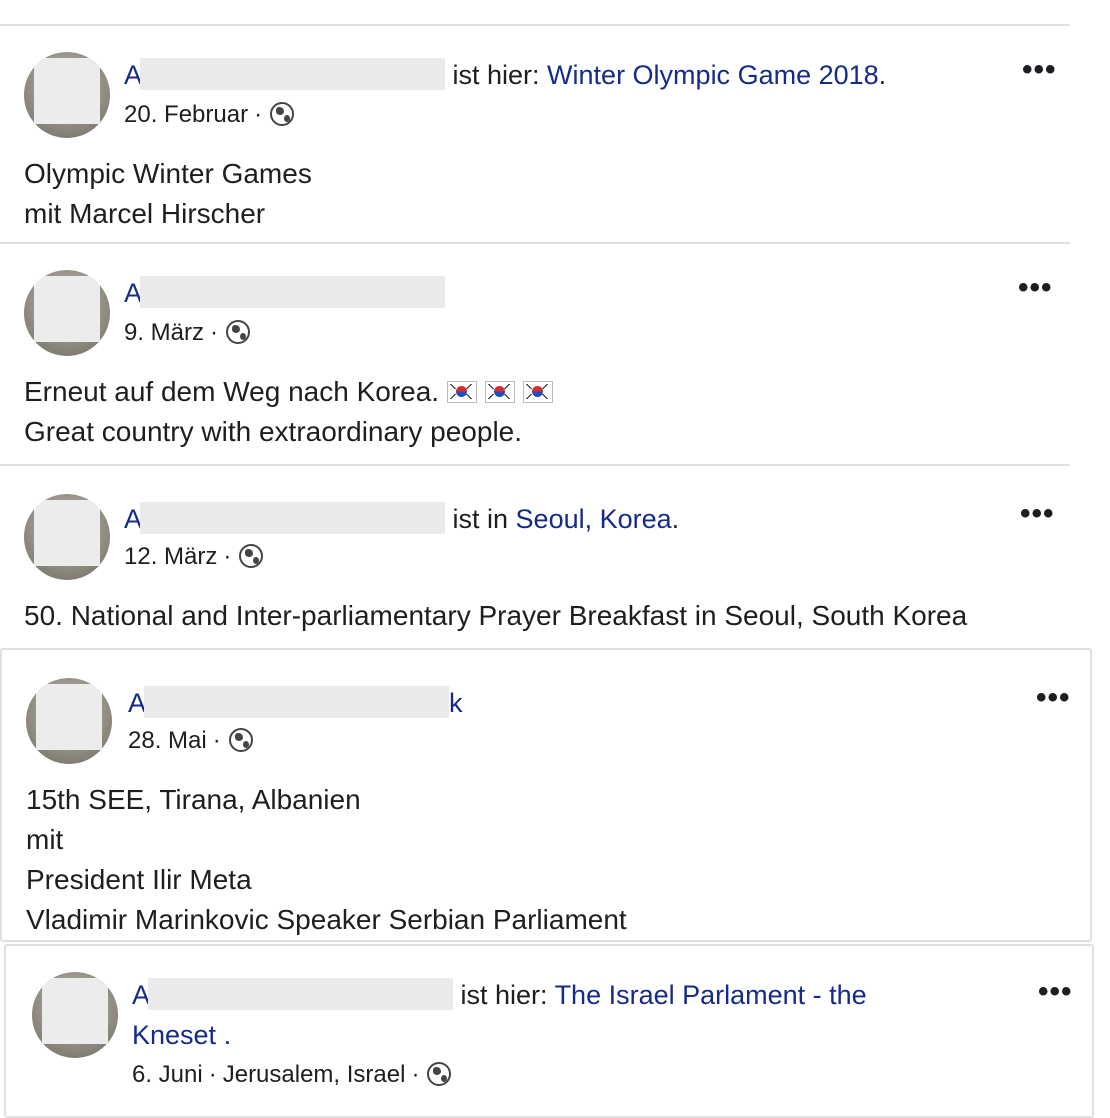 The image size is (1110, 1118). I want to click on post-date: 28. Mai, so click(167, 740).